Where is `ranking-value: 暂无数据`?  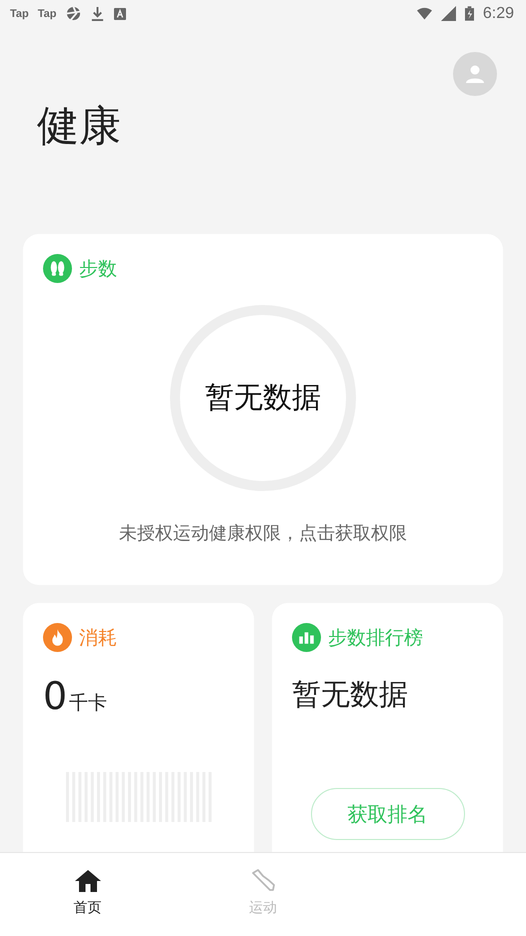
ranking-value: 暂无数据 is located at coordinates (350, 695).